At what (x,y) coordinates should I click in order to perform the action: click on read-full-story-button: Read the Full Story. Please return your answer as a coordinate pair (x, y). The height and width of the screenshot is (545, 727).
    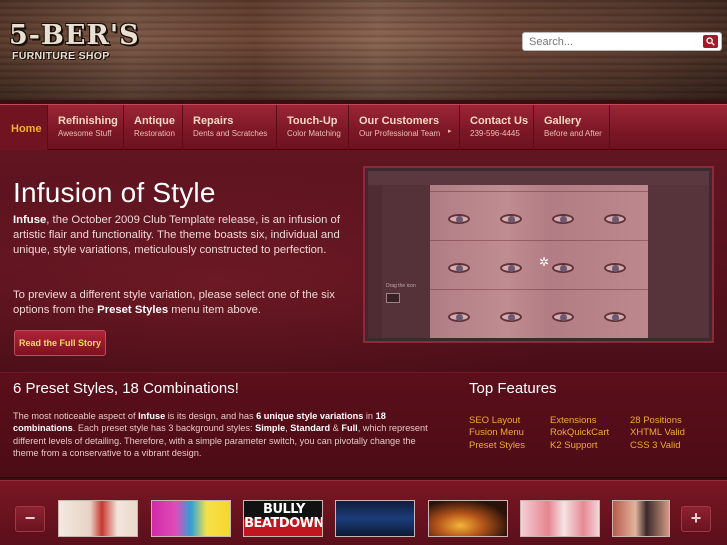
    Looking at the image, I should click on (60, 343).